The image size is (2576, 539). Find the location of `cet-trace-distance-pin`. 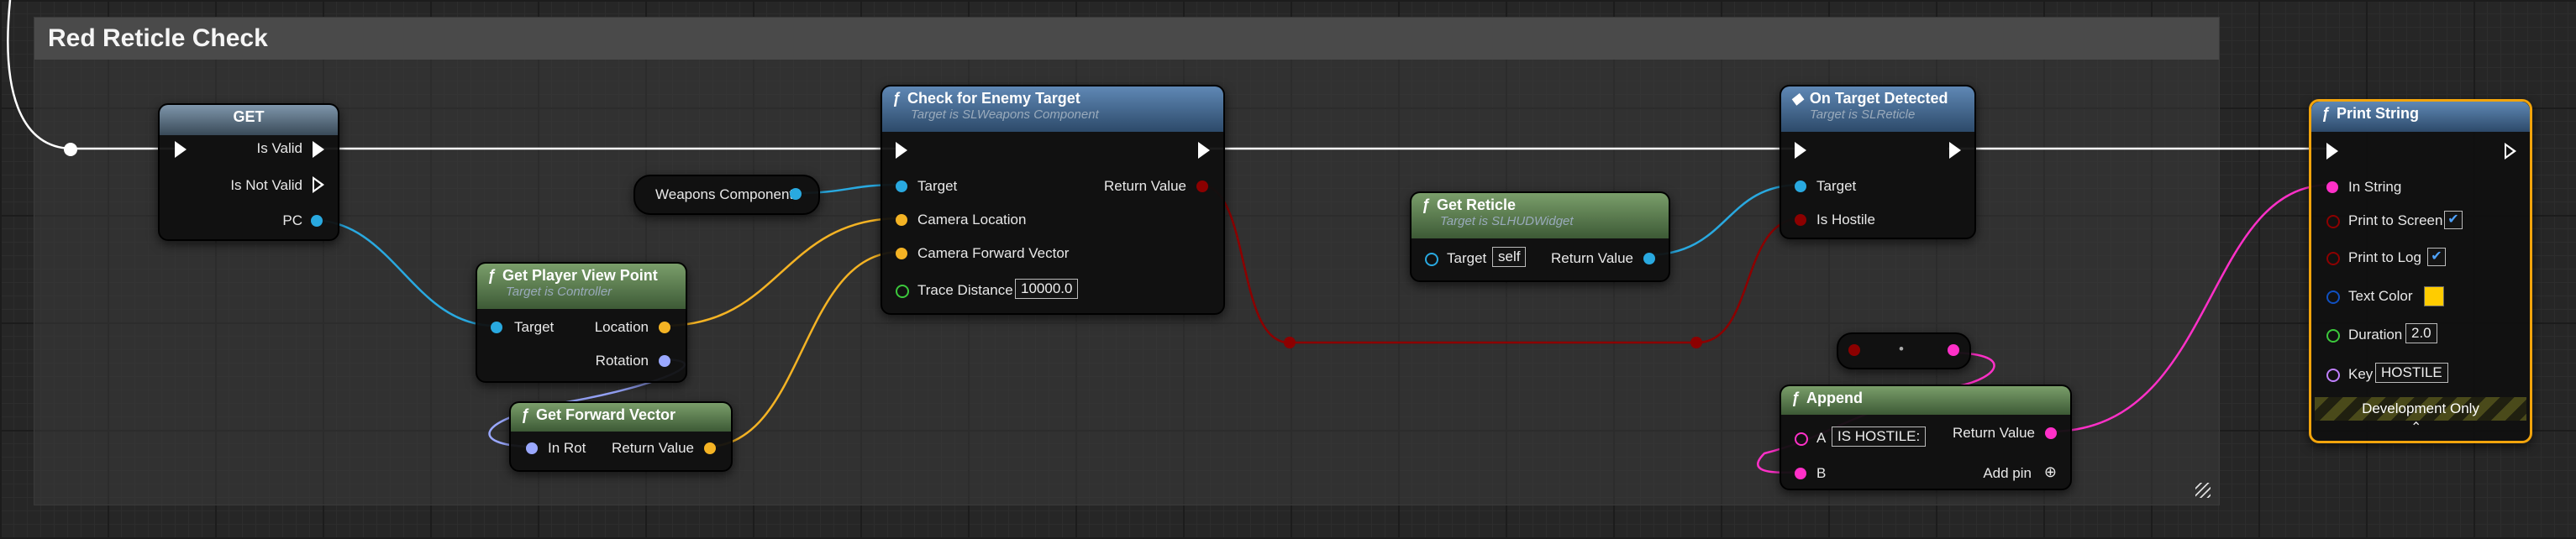

cet-trace-distance-pin is located at coordinates (902, 291).